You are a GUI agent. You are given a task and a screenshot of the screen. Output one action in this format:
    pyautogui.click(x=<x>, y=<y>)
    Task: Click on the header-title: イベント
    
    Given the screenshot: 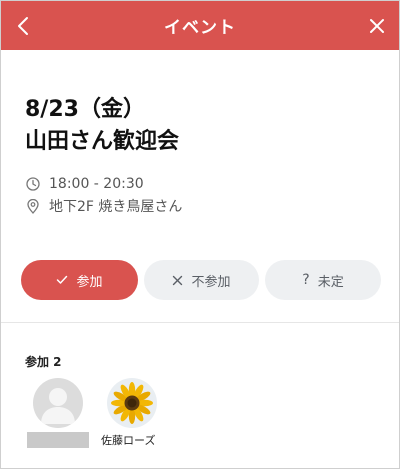 What is the action you would take?
    pyautogui.click(x=200, y=28)
    